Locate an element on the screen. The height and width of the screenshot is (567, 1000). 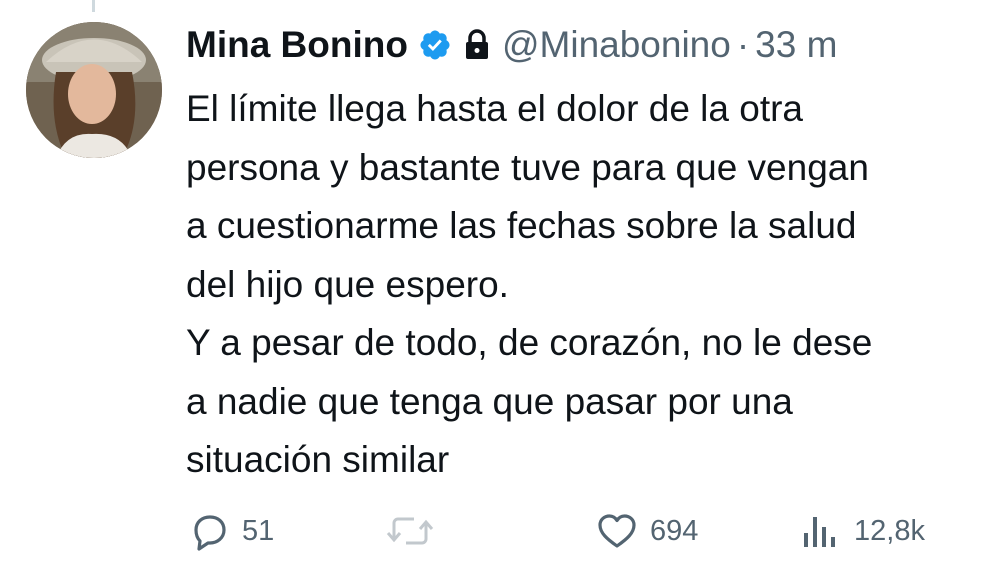
tweet-text-line: a nadie que tenga que pasar por una is located at coordinates (489, 401).